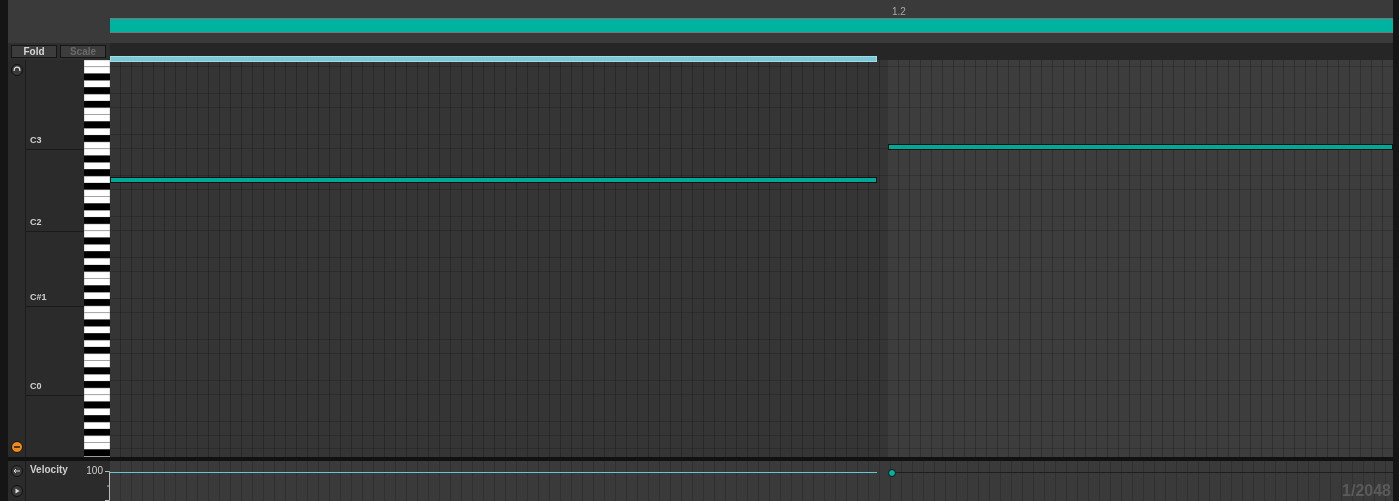  I want to click on axis-value: 100, so click(94, 471).